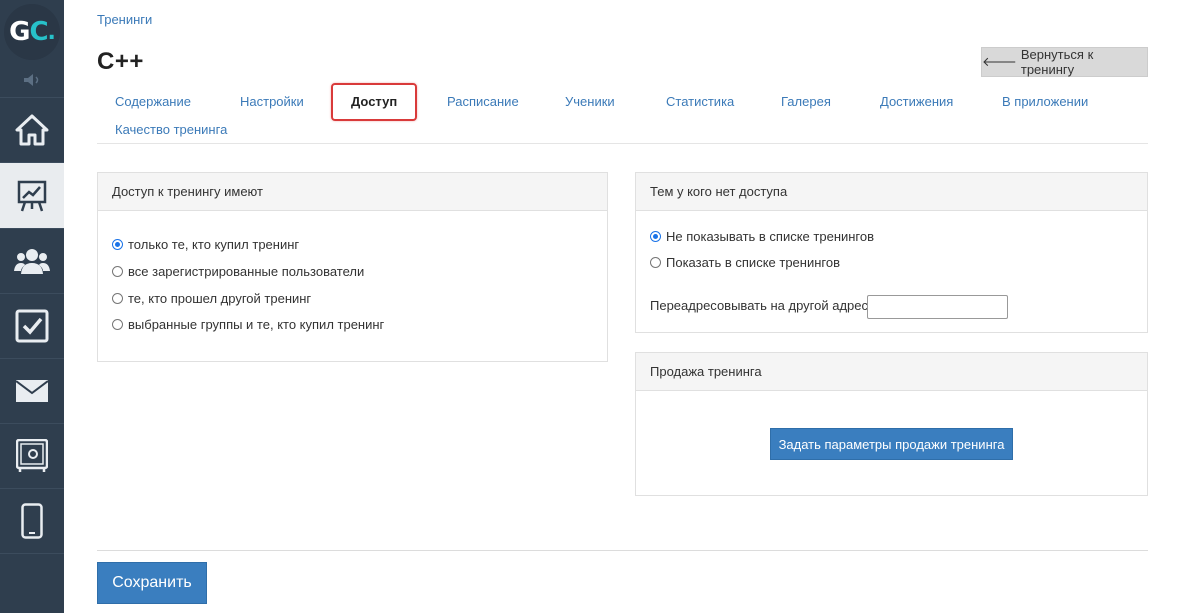  Describe the element at coordinates (937, 307) in the screenshot. I see `redirect-url-input` at that location.